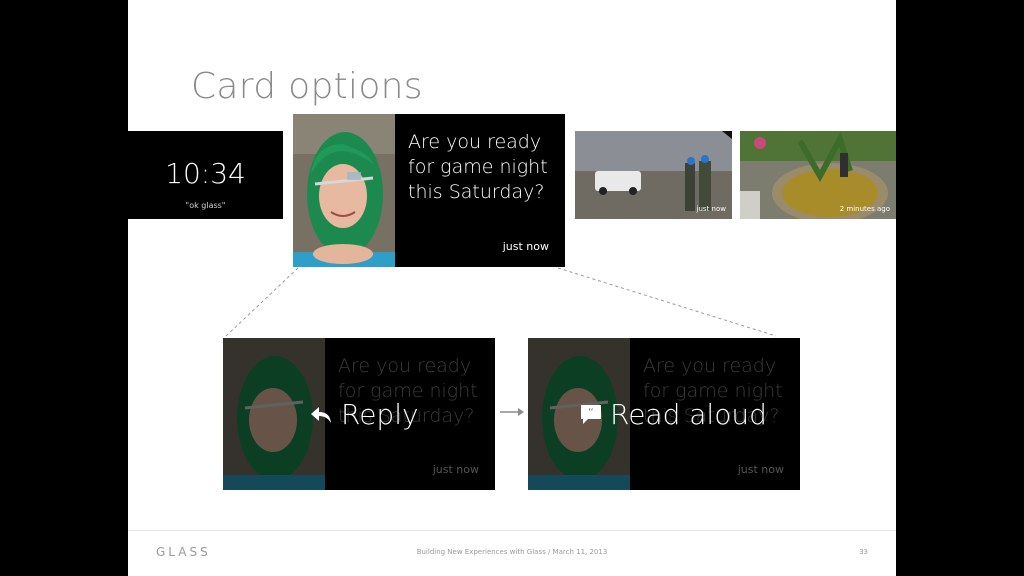 The width and height of the screenshot is (1024, 576). What do you see at coordinates (307, 86) in the screenshot?
I see `slide-title: Card options` at bounding box center [307, 86].